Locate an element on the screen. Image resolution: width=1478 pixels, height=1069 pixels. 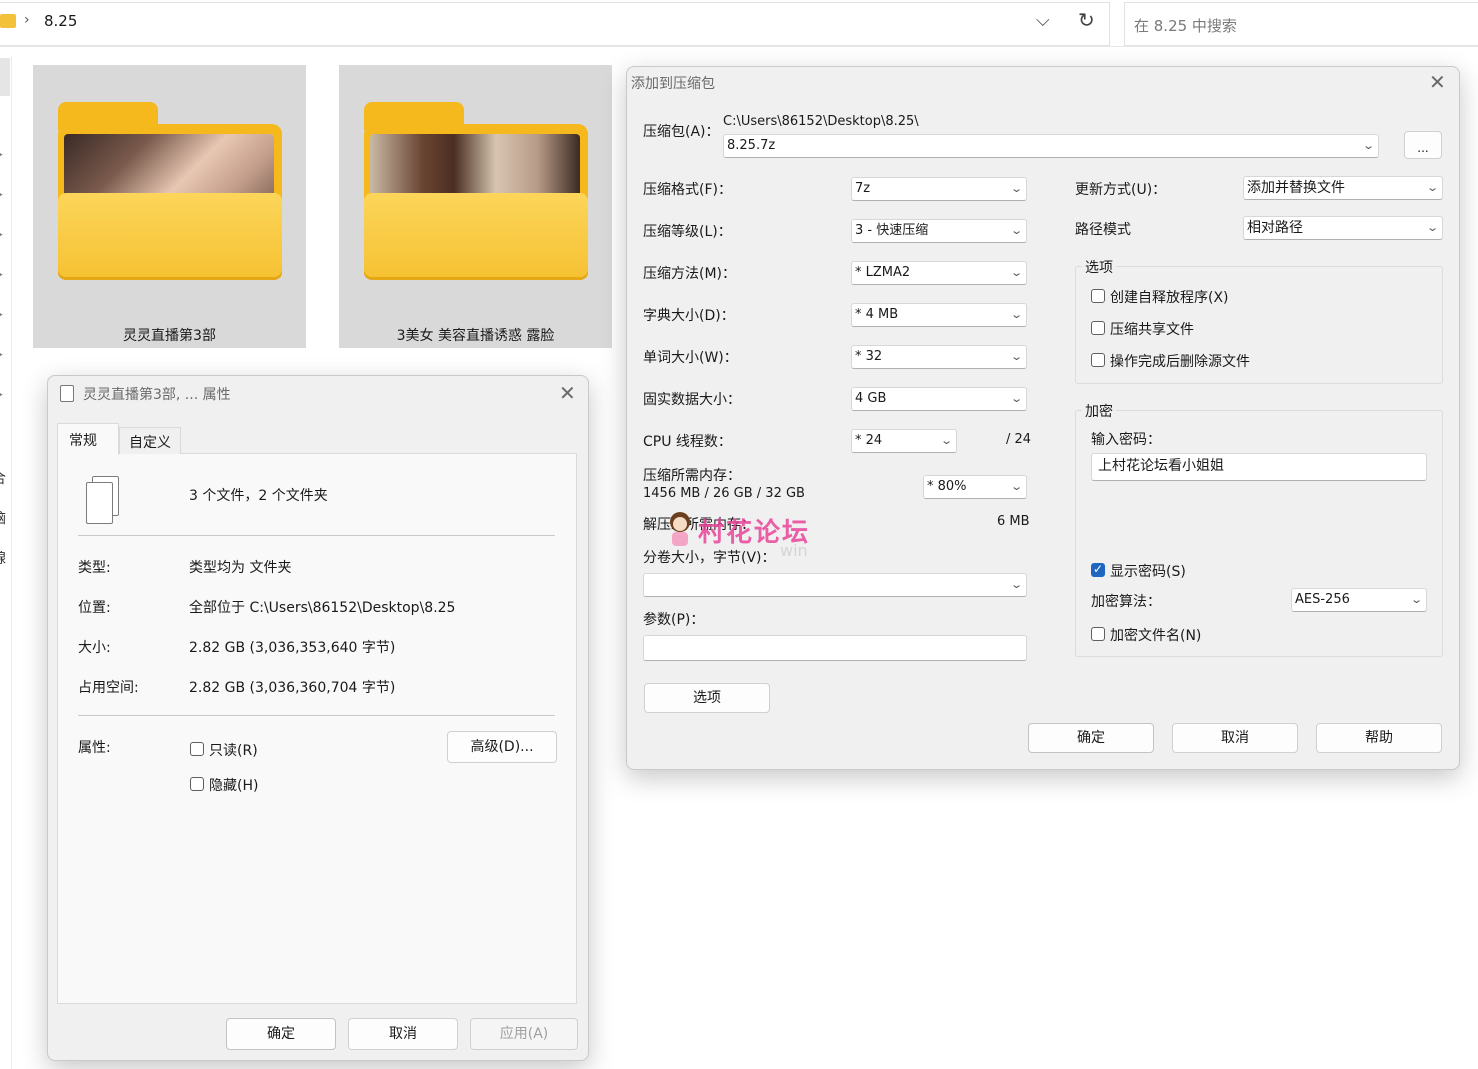
show-password-checkbox is located at coordinates (1098, 569).